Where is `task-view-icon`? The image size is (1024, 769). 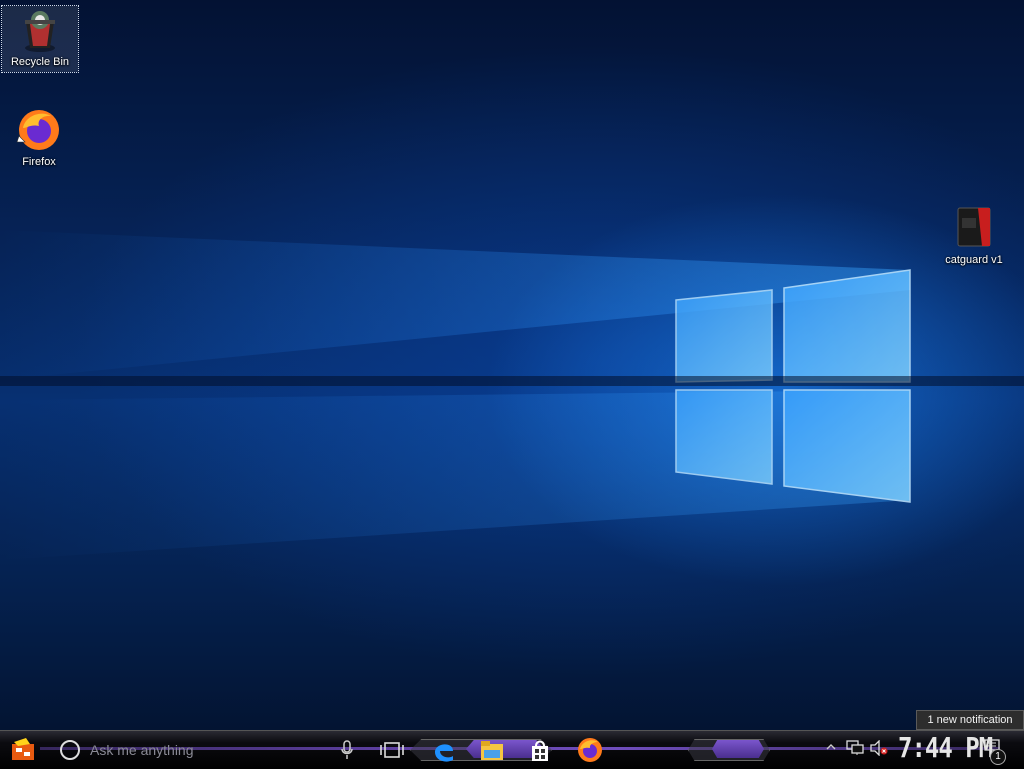
task-view-icon is located at coordinates (392, 750).